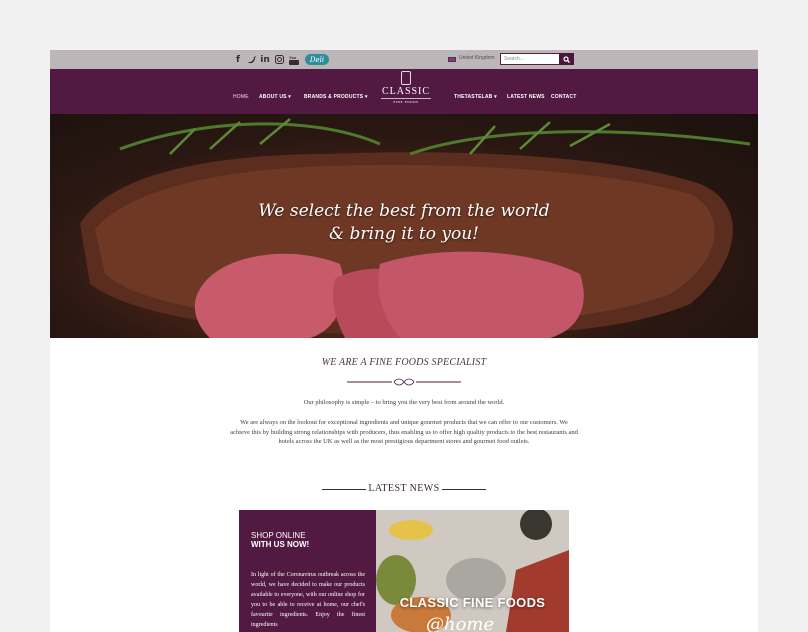 The image size is (808, 632). Describe the element at coordinates (404, 488) in the screenshot. I see `news-heading: LATEST NEWS` at that location.